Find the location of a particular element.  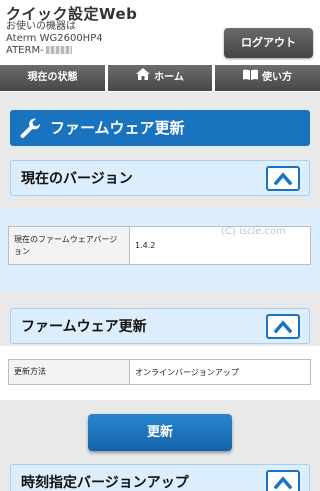

firmware-update-section-body: 更新方法 オンラインバージョンアップ is located at coordinates (160, 373).